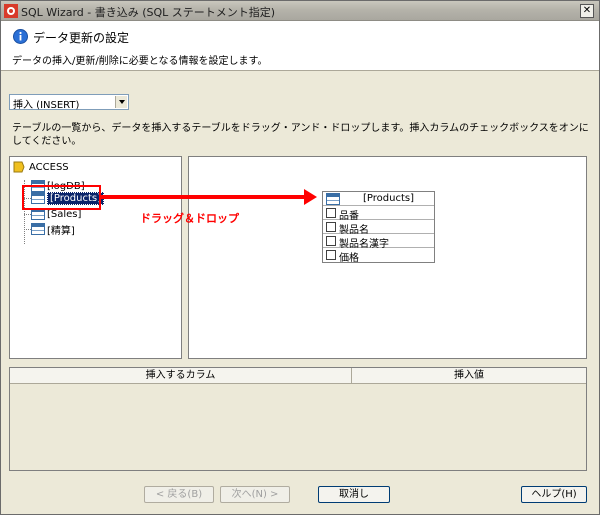  Describe the element at coordinates (349, 258) in the screenshot. I see `column-label: 価格` at that location.